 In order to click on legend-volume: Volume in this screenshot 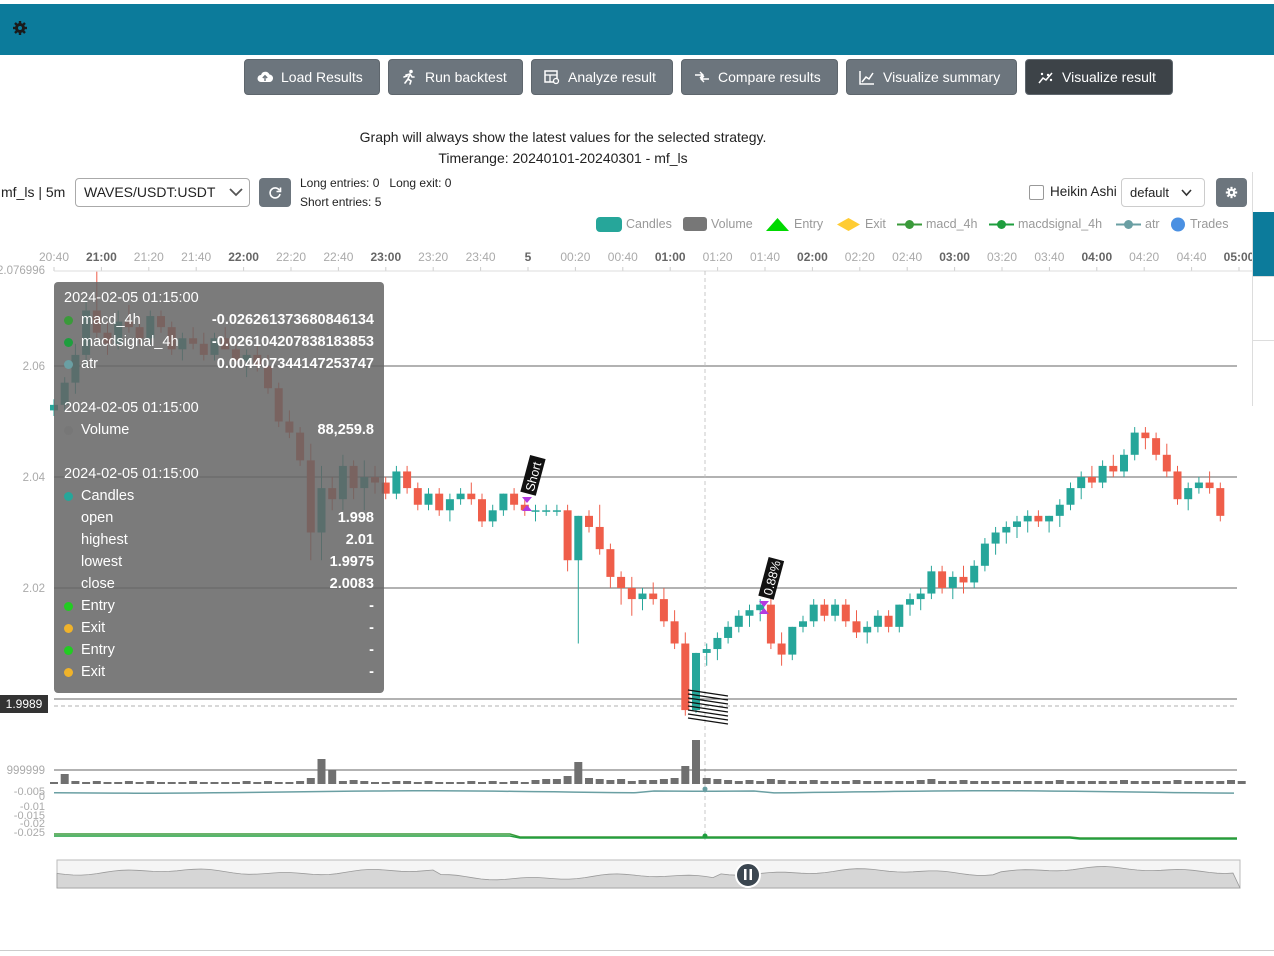, I will do `click(718, 224)`.